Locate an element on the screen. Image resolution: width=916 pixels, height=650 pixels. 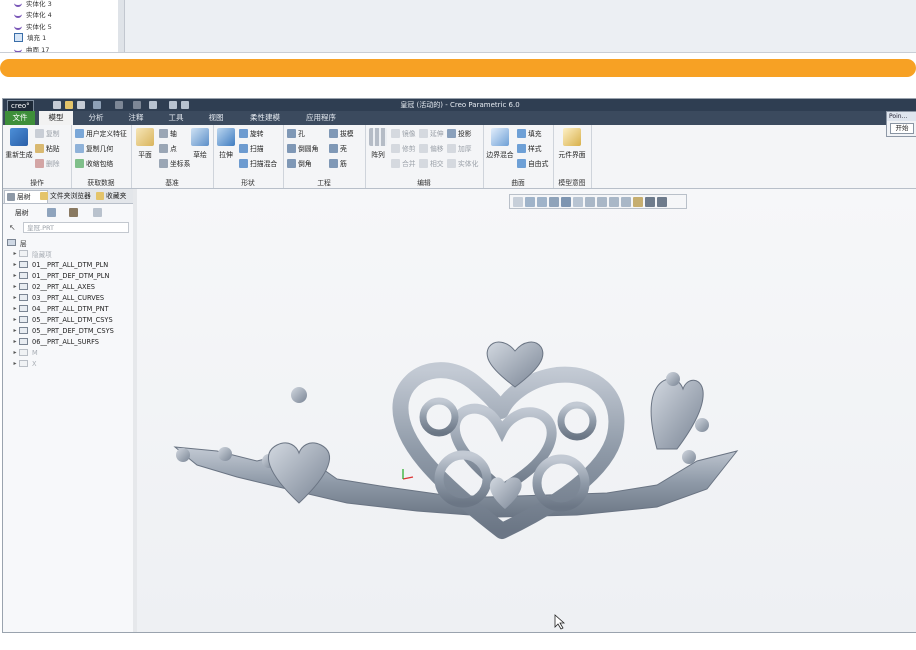
active-model-field: 皇冠.PRT is located at coordinates (76, 227).